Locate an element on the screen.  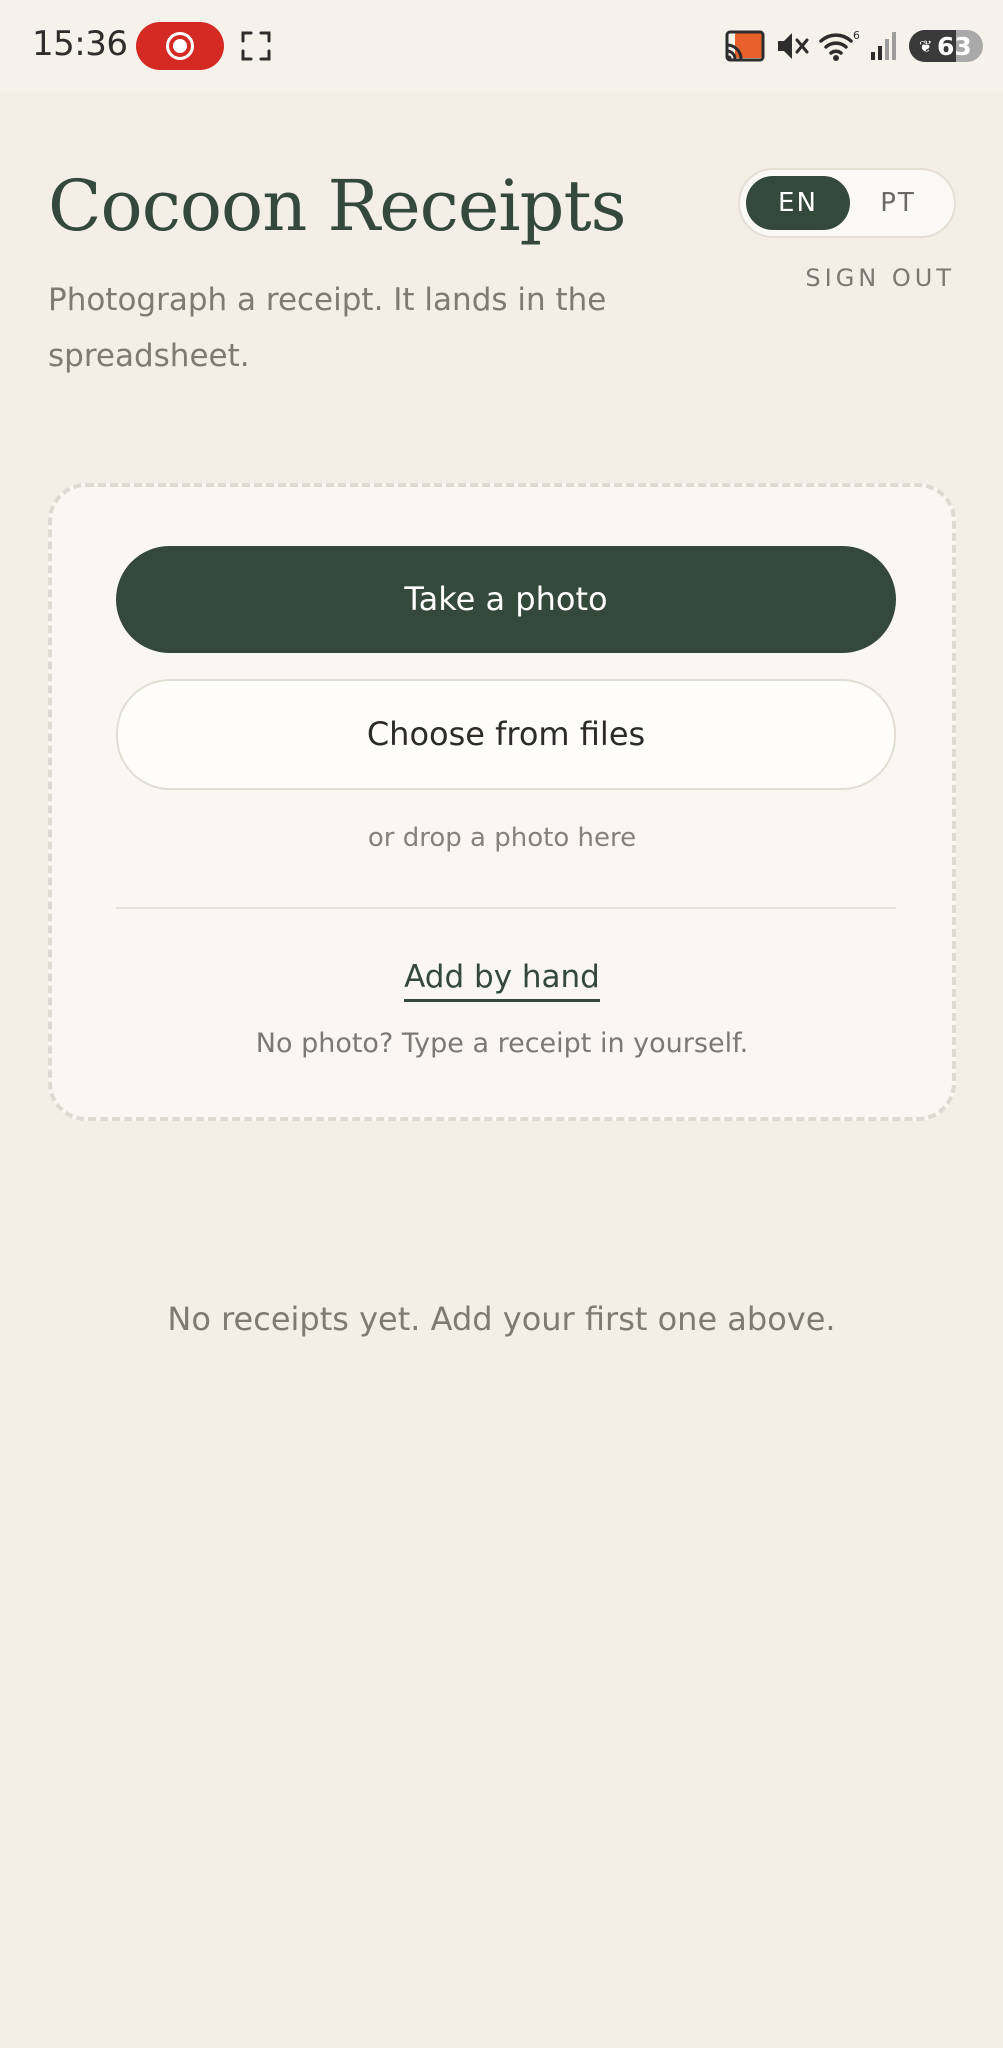
cast-icon is located at coordinates (745, 46).